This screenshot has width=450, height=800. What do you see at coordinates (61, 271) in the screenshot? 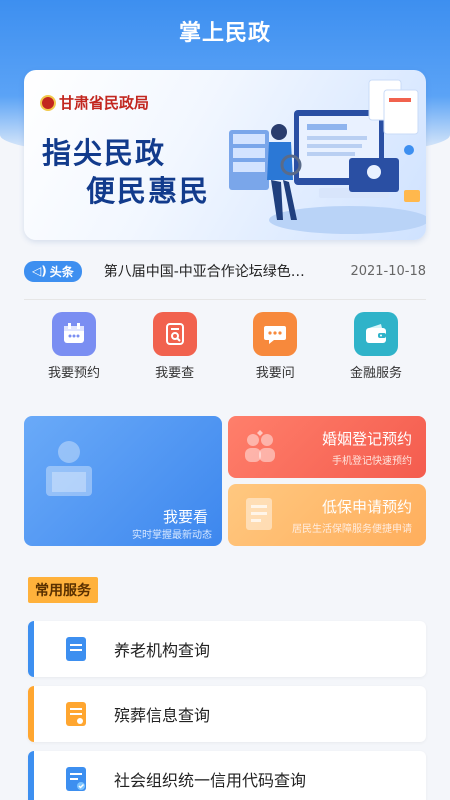
I see `headline-tag-label: 头条` at bounding box center [61, 271].